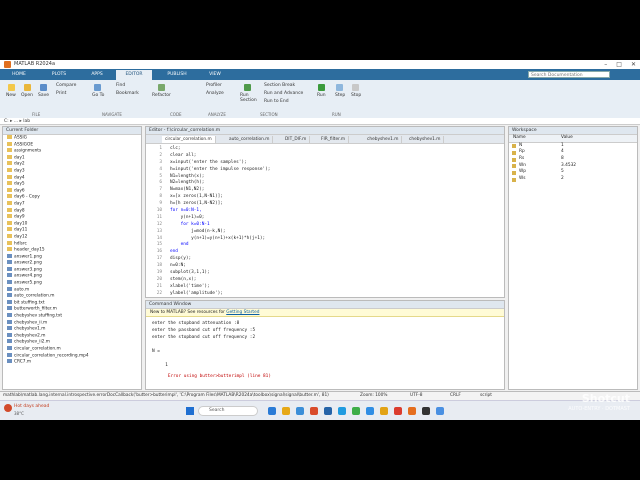 Image resolution: width=640 pixels, height=480 pixels. I want to click on folder-item: day8, so click(72, 211).